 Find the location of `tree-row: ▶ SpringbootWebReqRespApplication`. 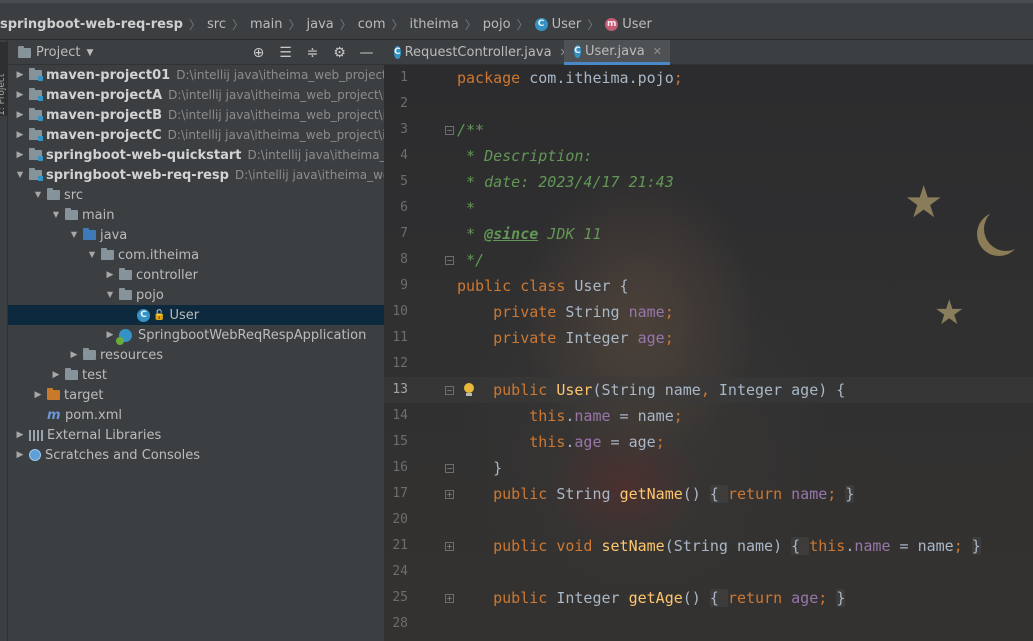

tree-row: ▶ SpringbootWebReqRespApplication is located at coordinates (196, 335).